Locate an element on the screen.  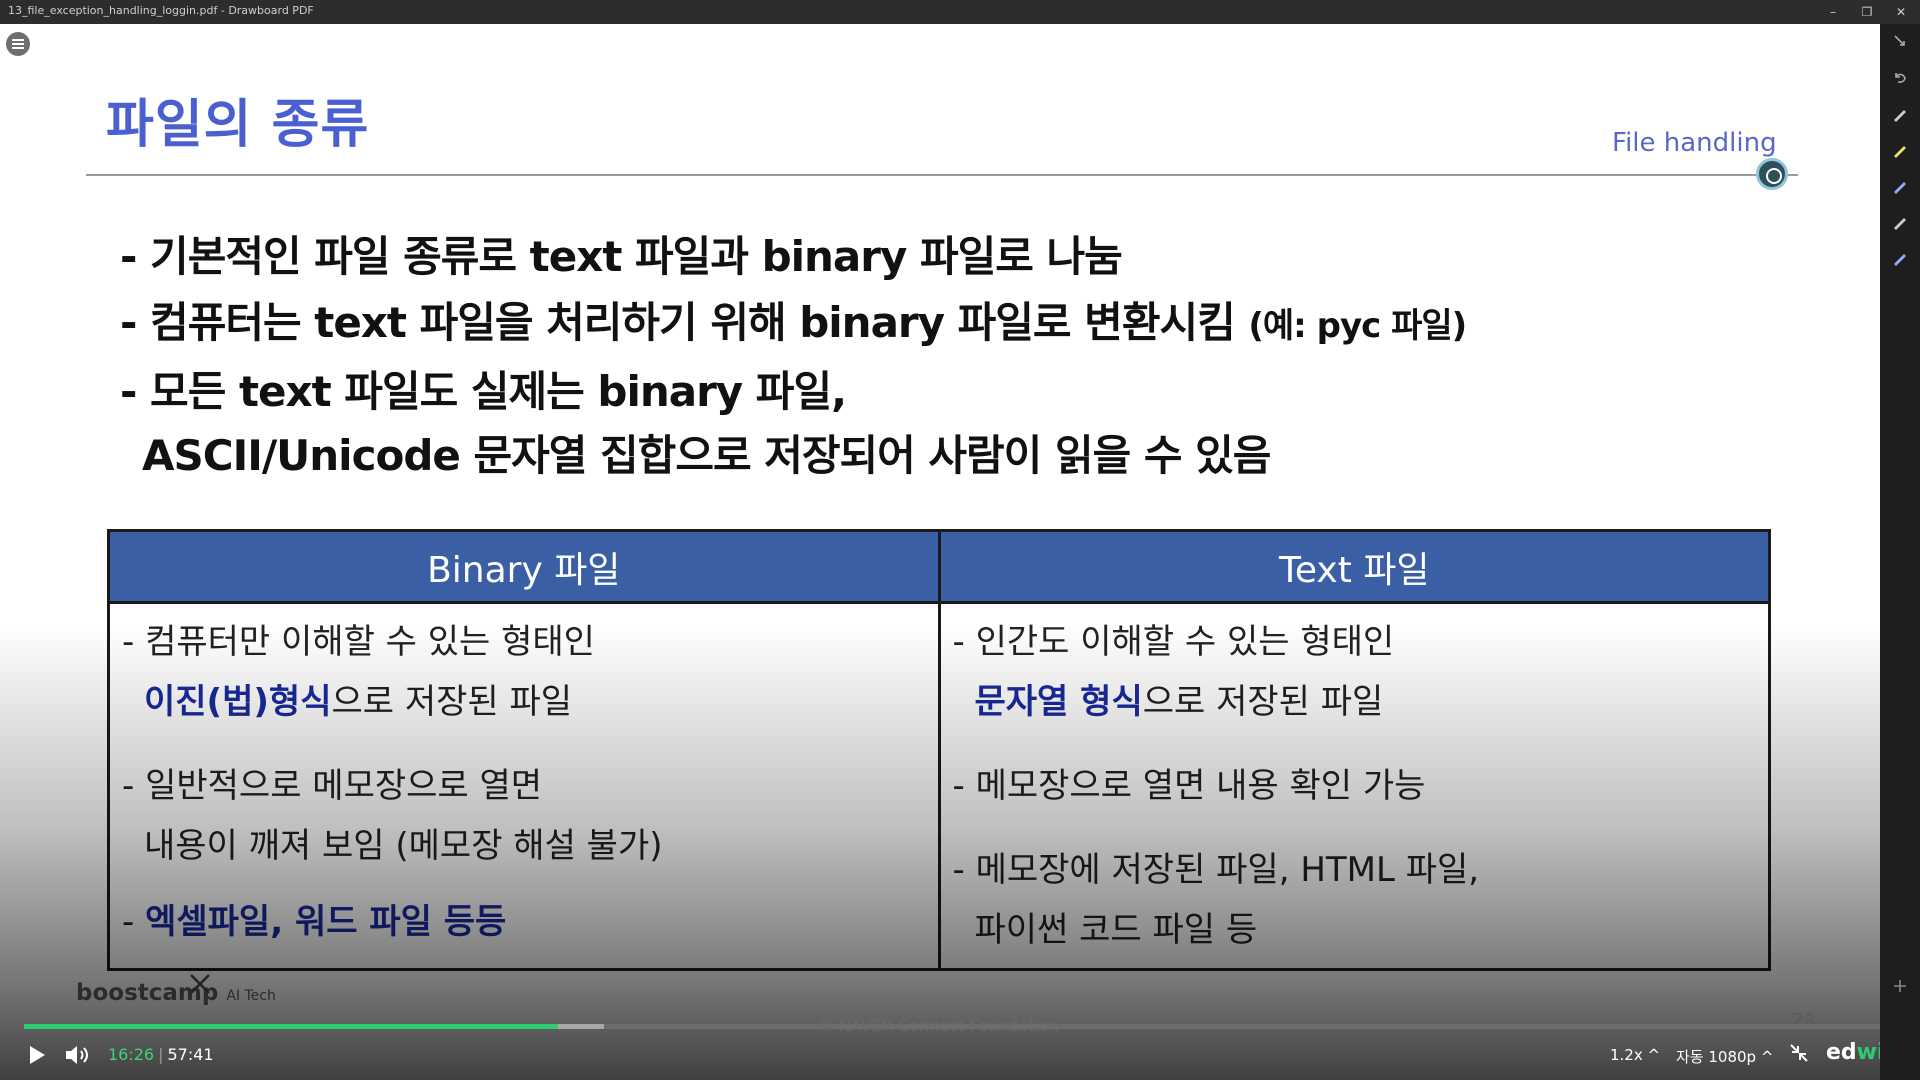
volume-icon is located at coordinates (79, 1055).